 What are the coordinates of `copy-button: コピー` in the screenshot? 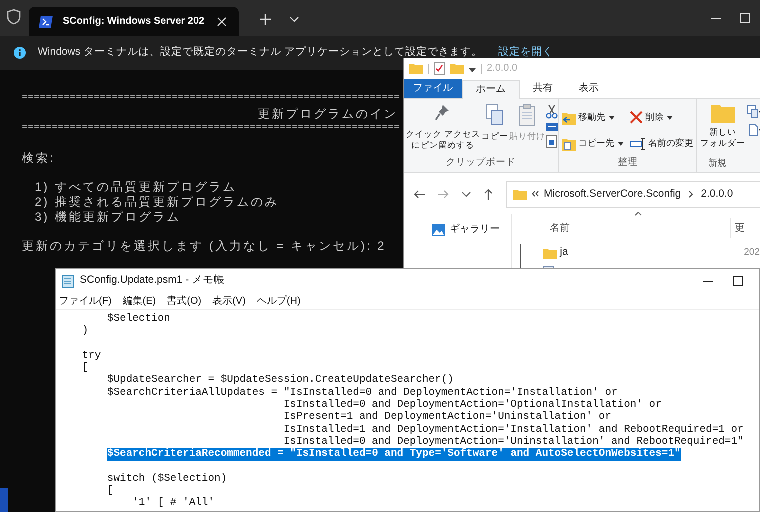 It's located at (494, 122).